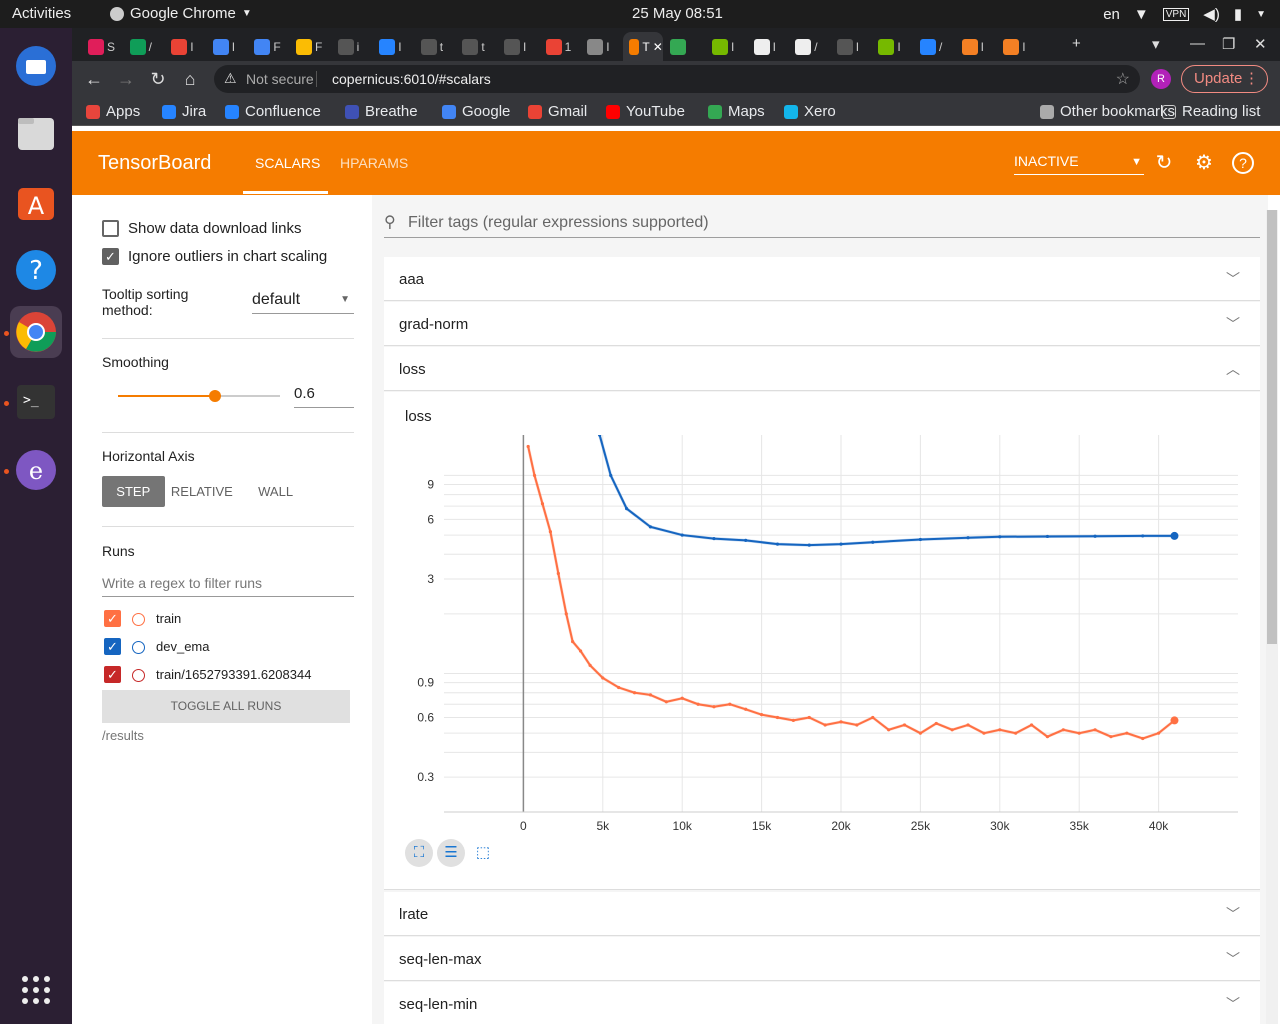 Image resolution: width=1280 pixels, height=1024 pixels. I want to click on maximize-icon: ❐, so click(1228, 44).